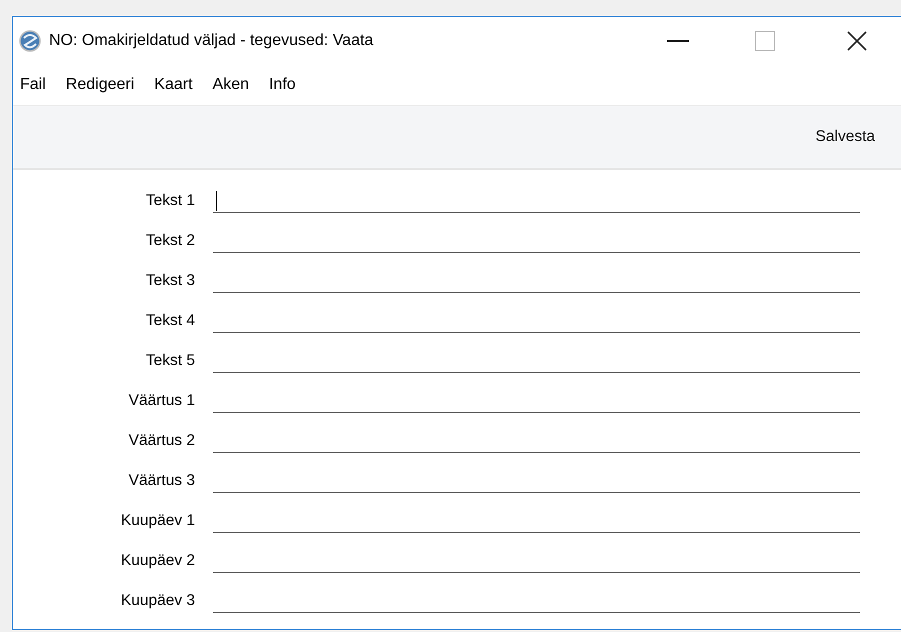  What do you see at coordinates (30, 41) in the screenshot?
I see `app-icon` at bounding box center [30, 41].